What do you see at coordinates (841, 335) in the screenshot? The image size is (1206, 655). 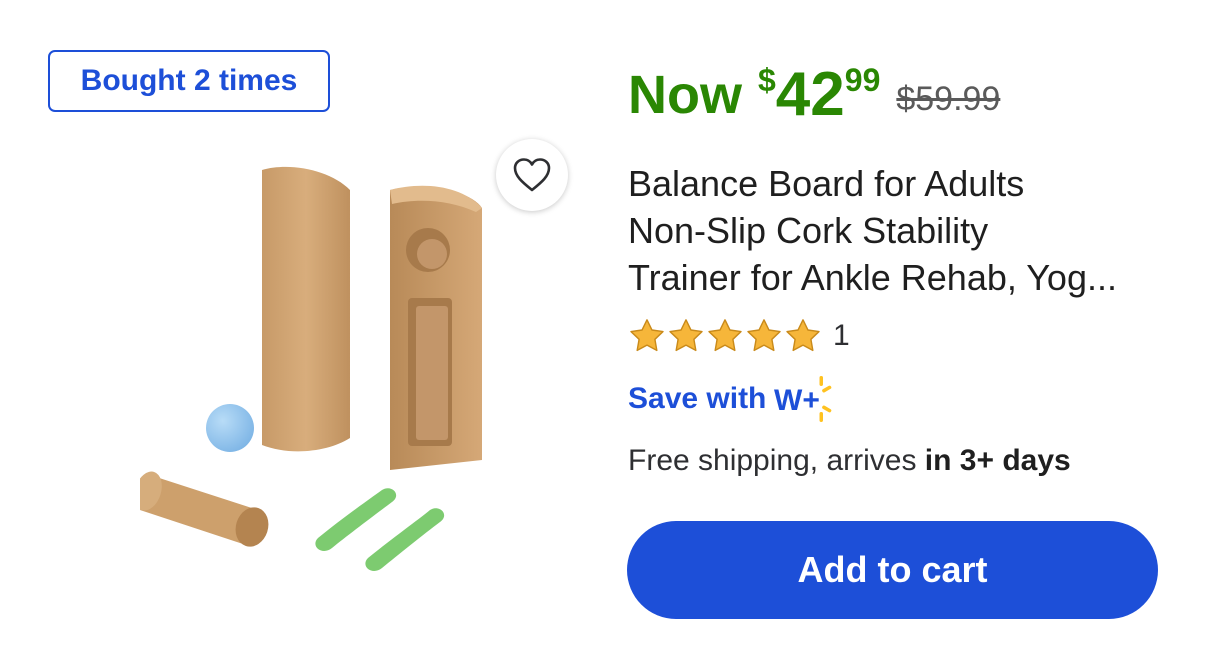 I see `review-count: 1` at bounding box center [841, 335].